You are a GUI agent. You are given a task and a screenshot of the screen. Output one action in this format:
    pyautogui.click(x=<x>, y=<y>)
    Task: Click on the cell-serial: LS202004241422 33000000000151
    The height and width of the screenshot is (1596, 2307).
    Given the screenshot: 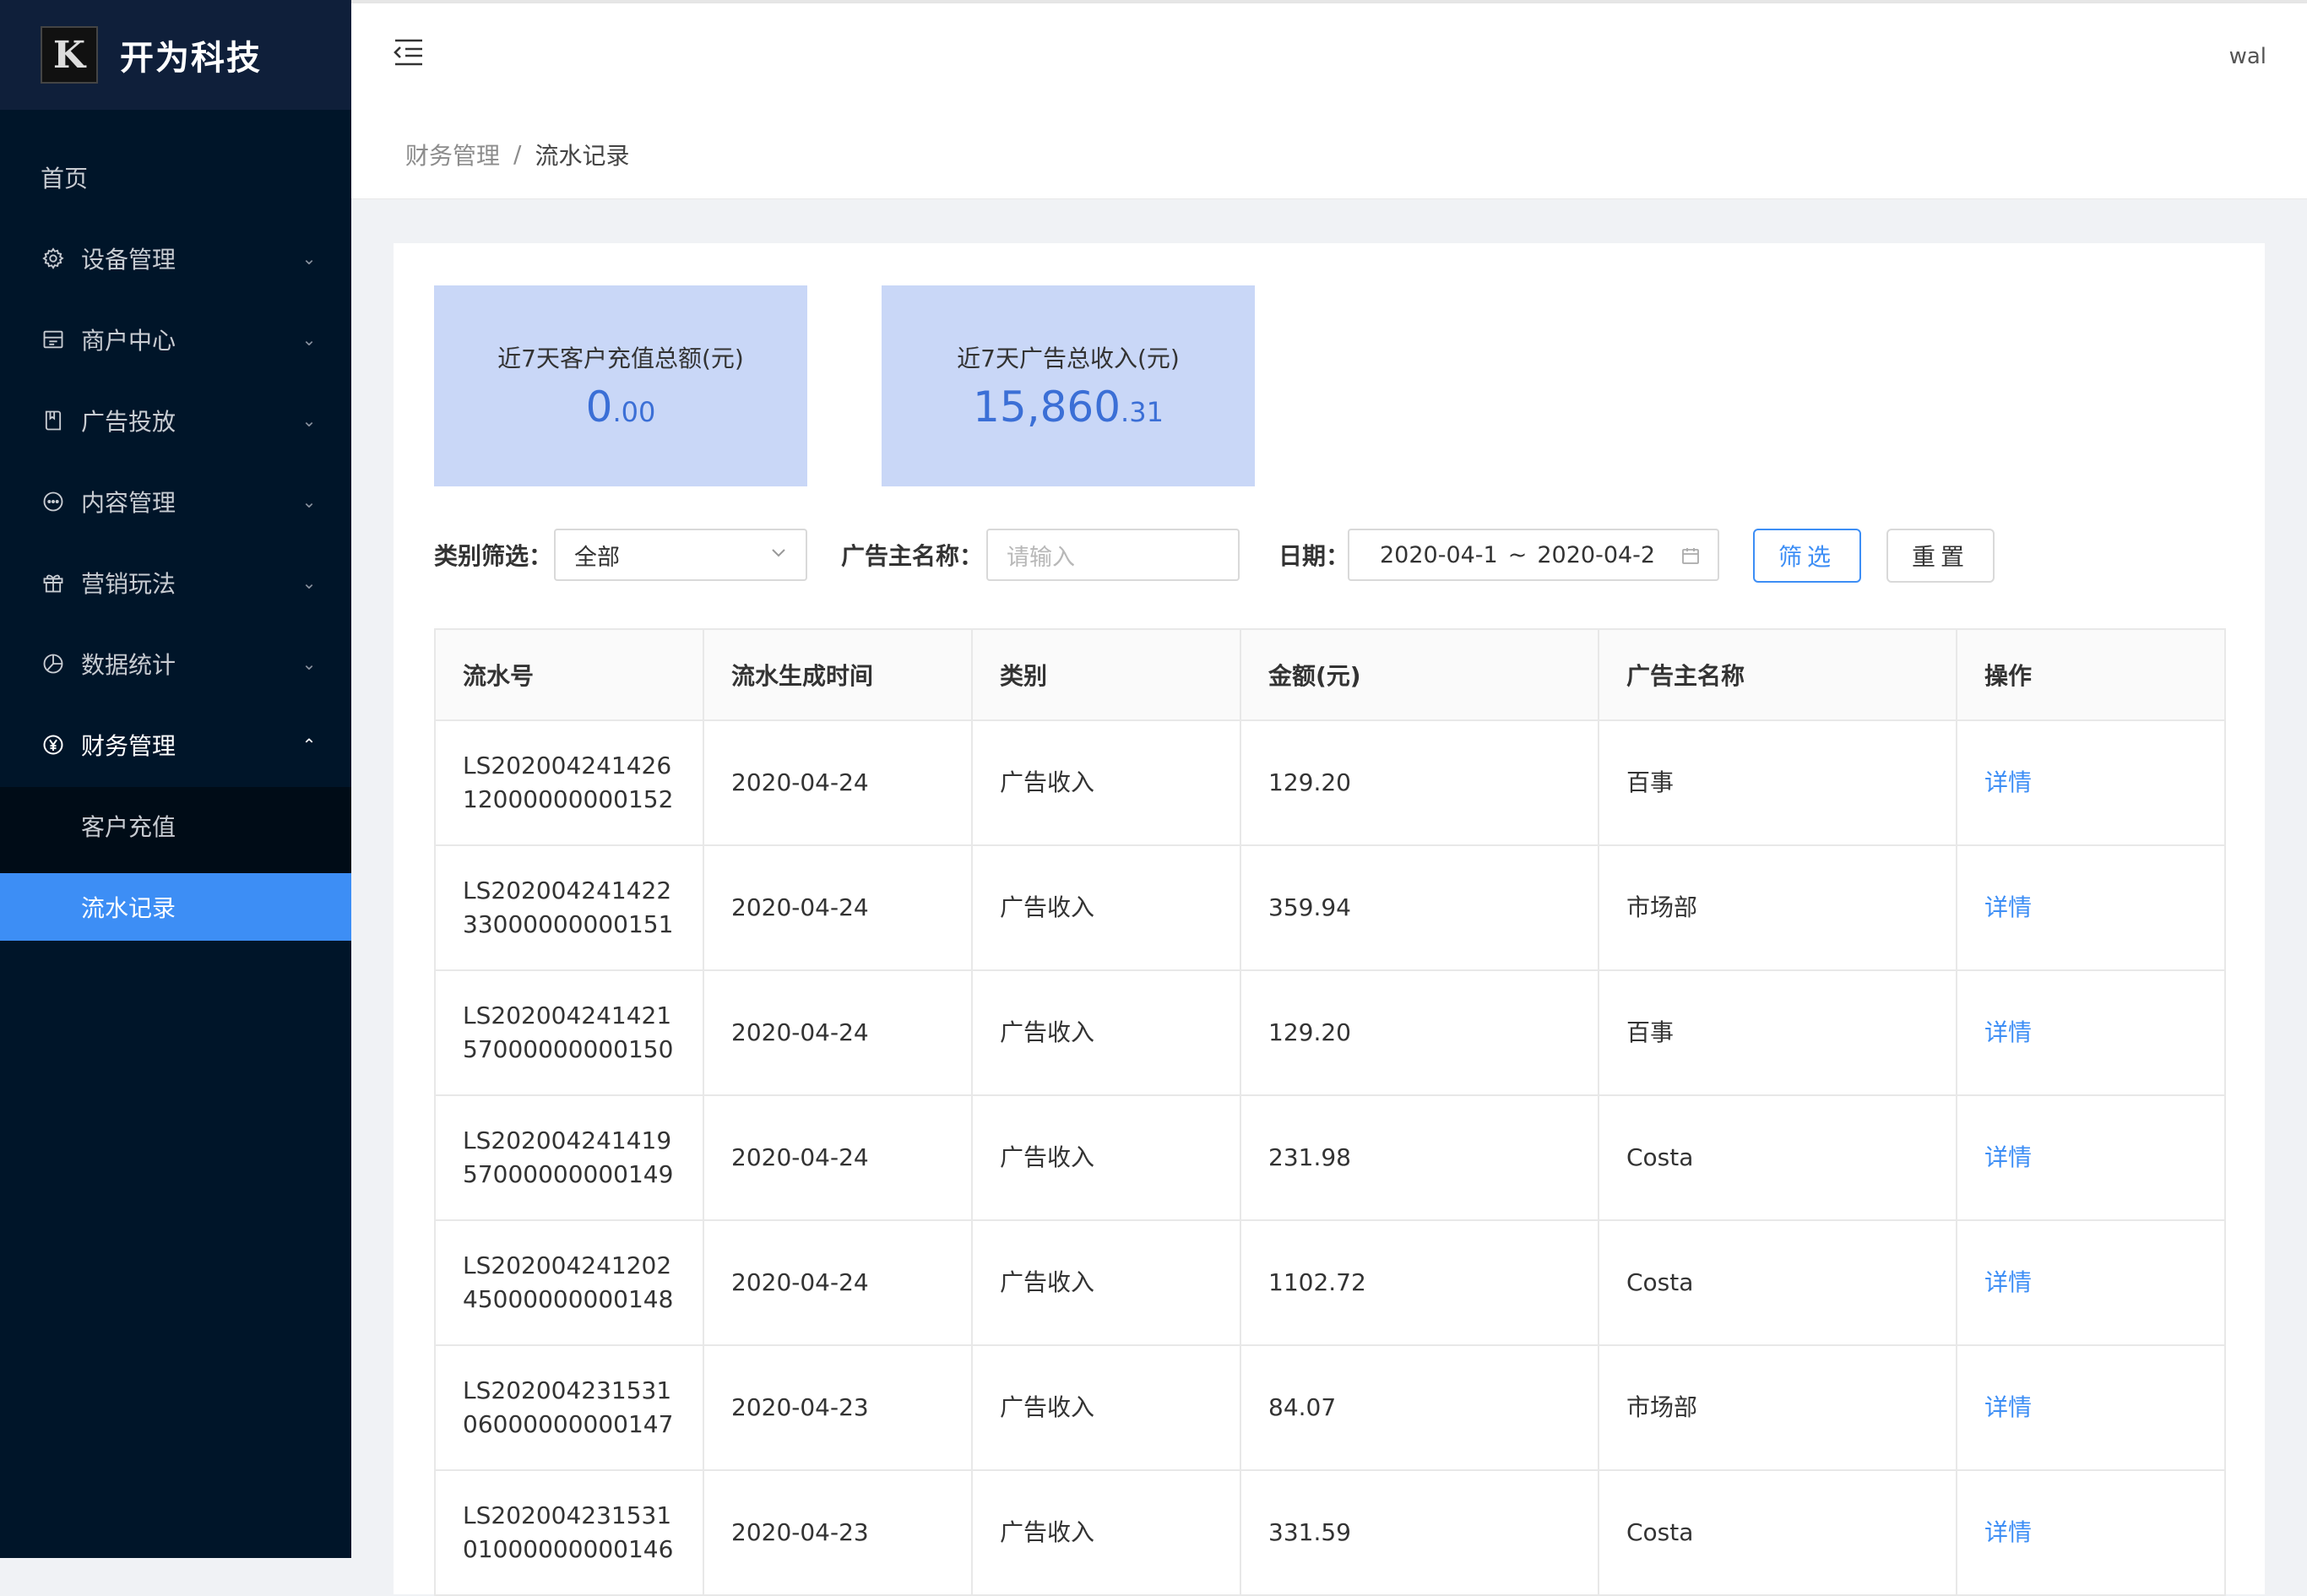 What is the action you would take?
    pyautogui.click(x=569, y=907)
    